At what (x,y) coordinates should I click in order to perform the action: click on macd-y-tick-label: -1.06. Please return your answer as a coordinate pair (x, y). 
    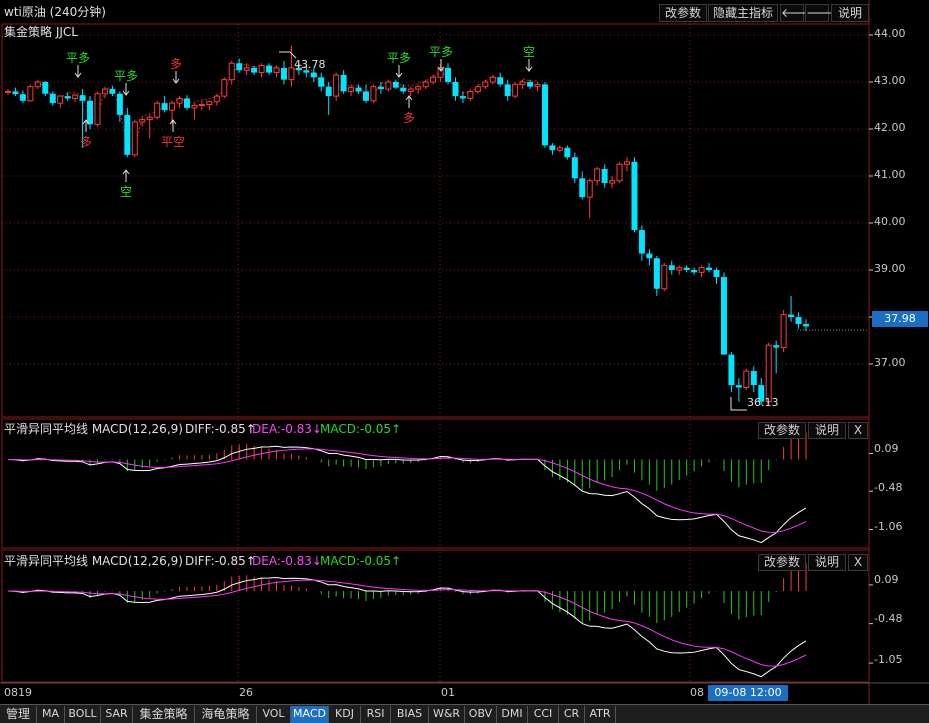
    Looking at the image, I should click on (888, 526).